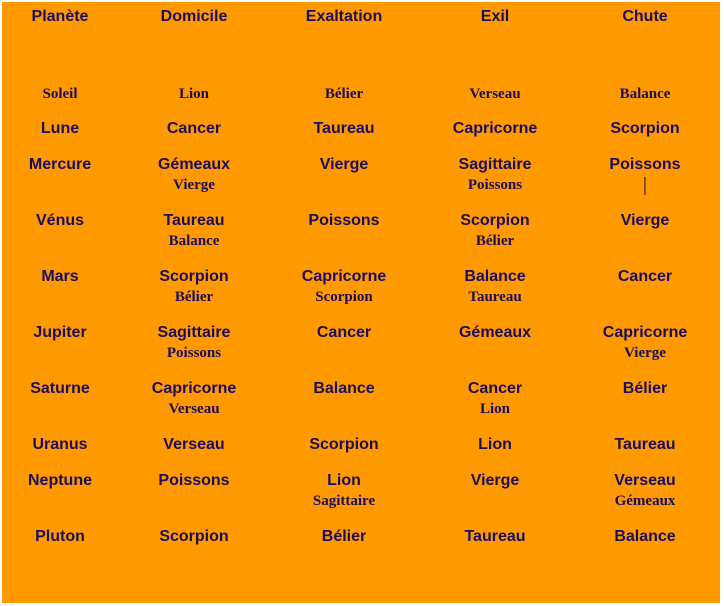 The width and height of the screenshot is (724, 606). I want to click on sign-domicile: Scorpion Bélier, so click(193, 287).